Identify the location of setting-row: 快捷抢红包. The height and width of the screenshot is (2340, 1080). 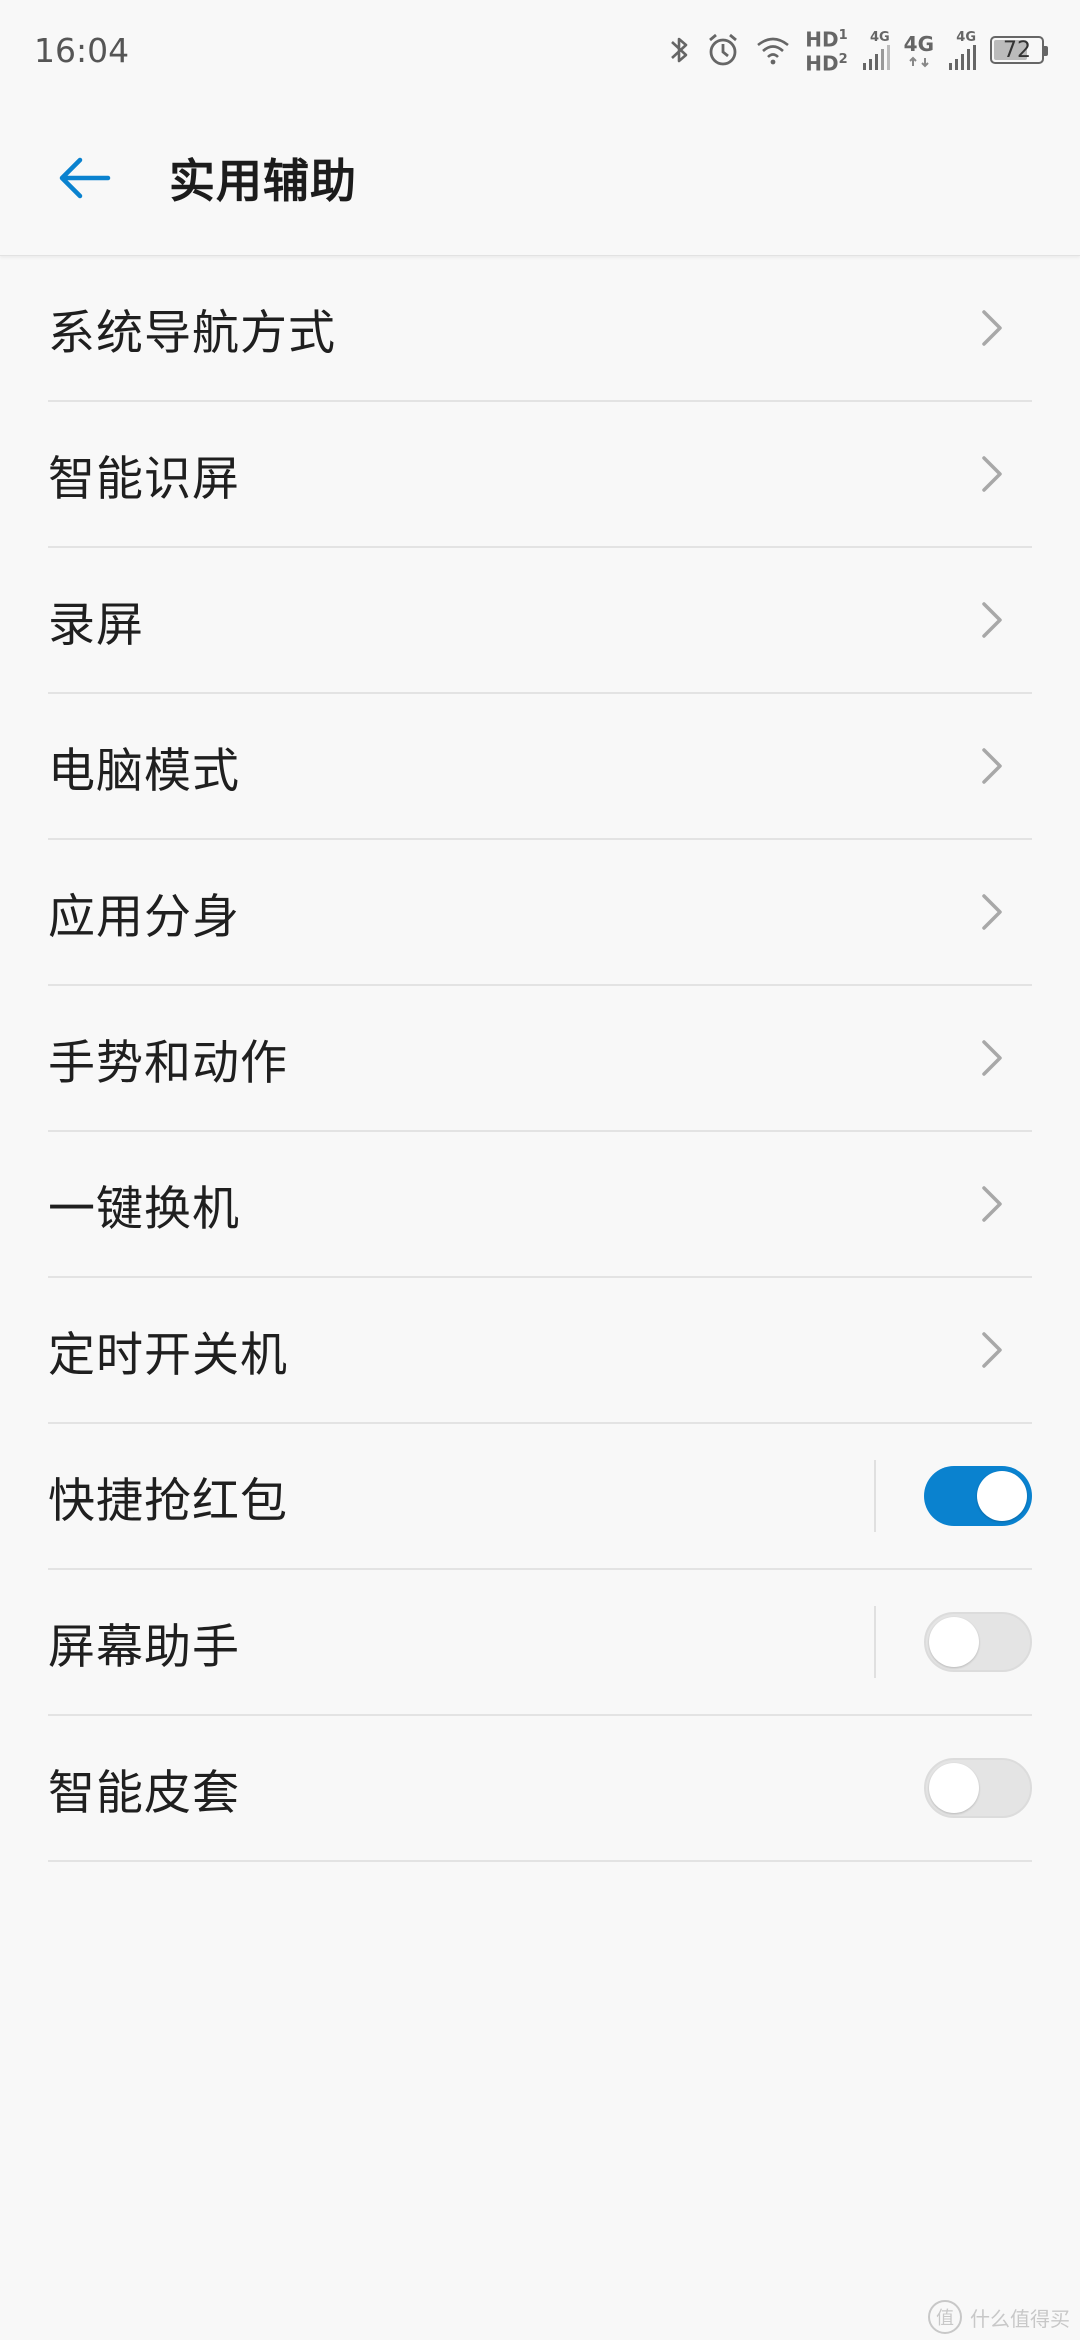
(540, 1497).